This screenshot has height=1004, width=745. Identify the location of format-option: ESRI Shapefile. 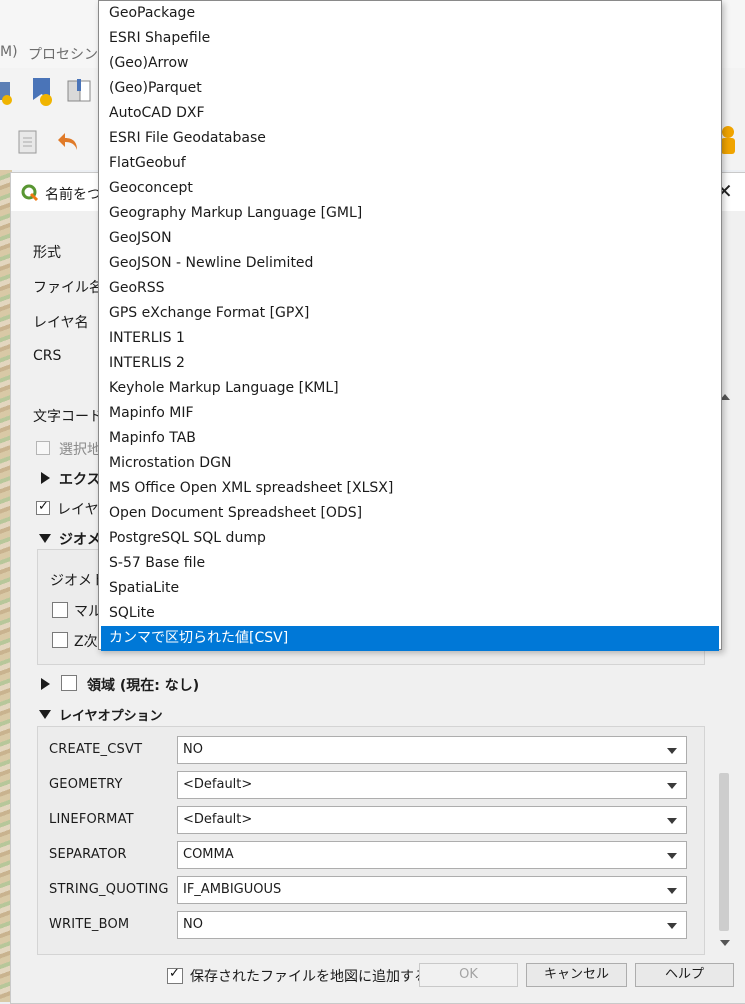
(410, 38).